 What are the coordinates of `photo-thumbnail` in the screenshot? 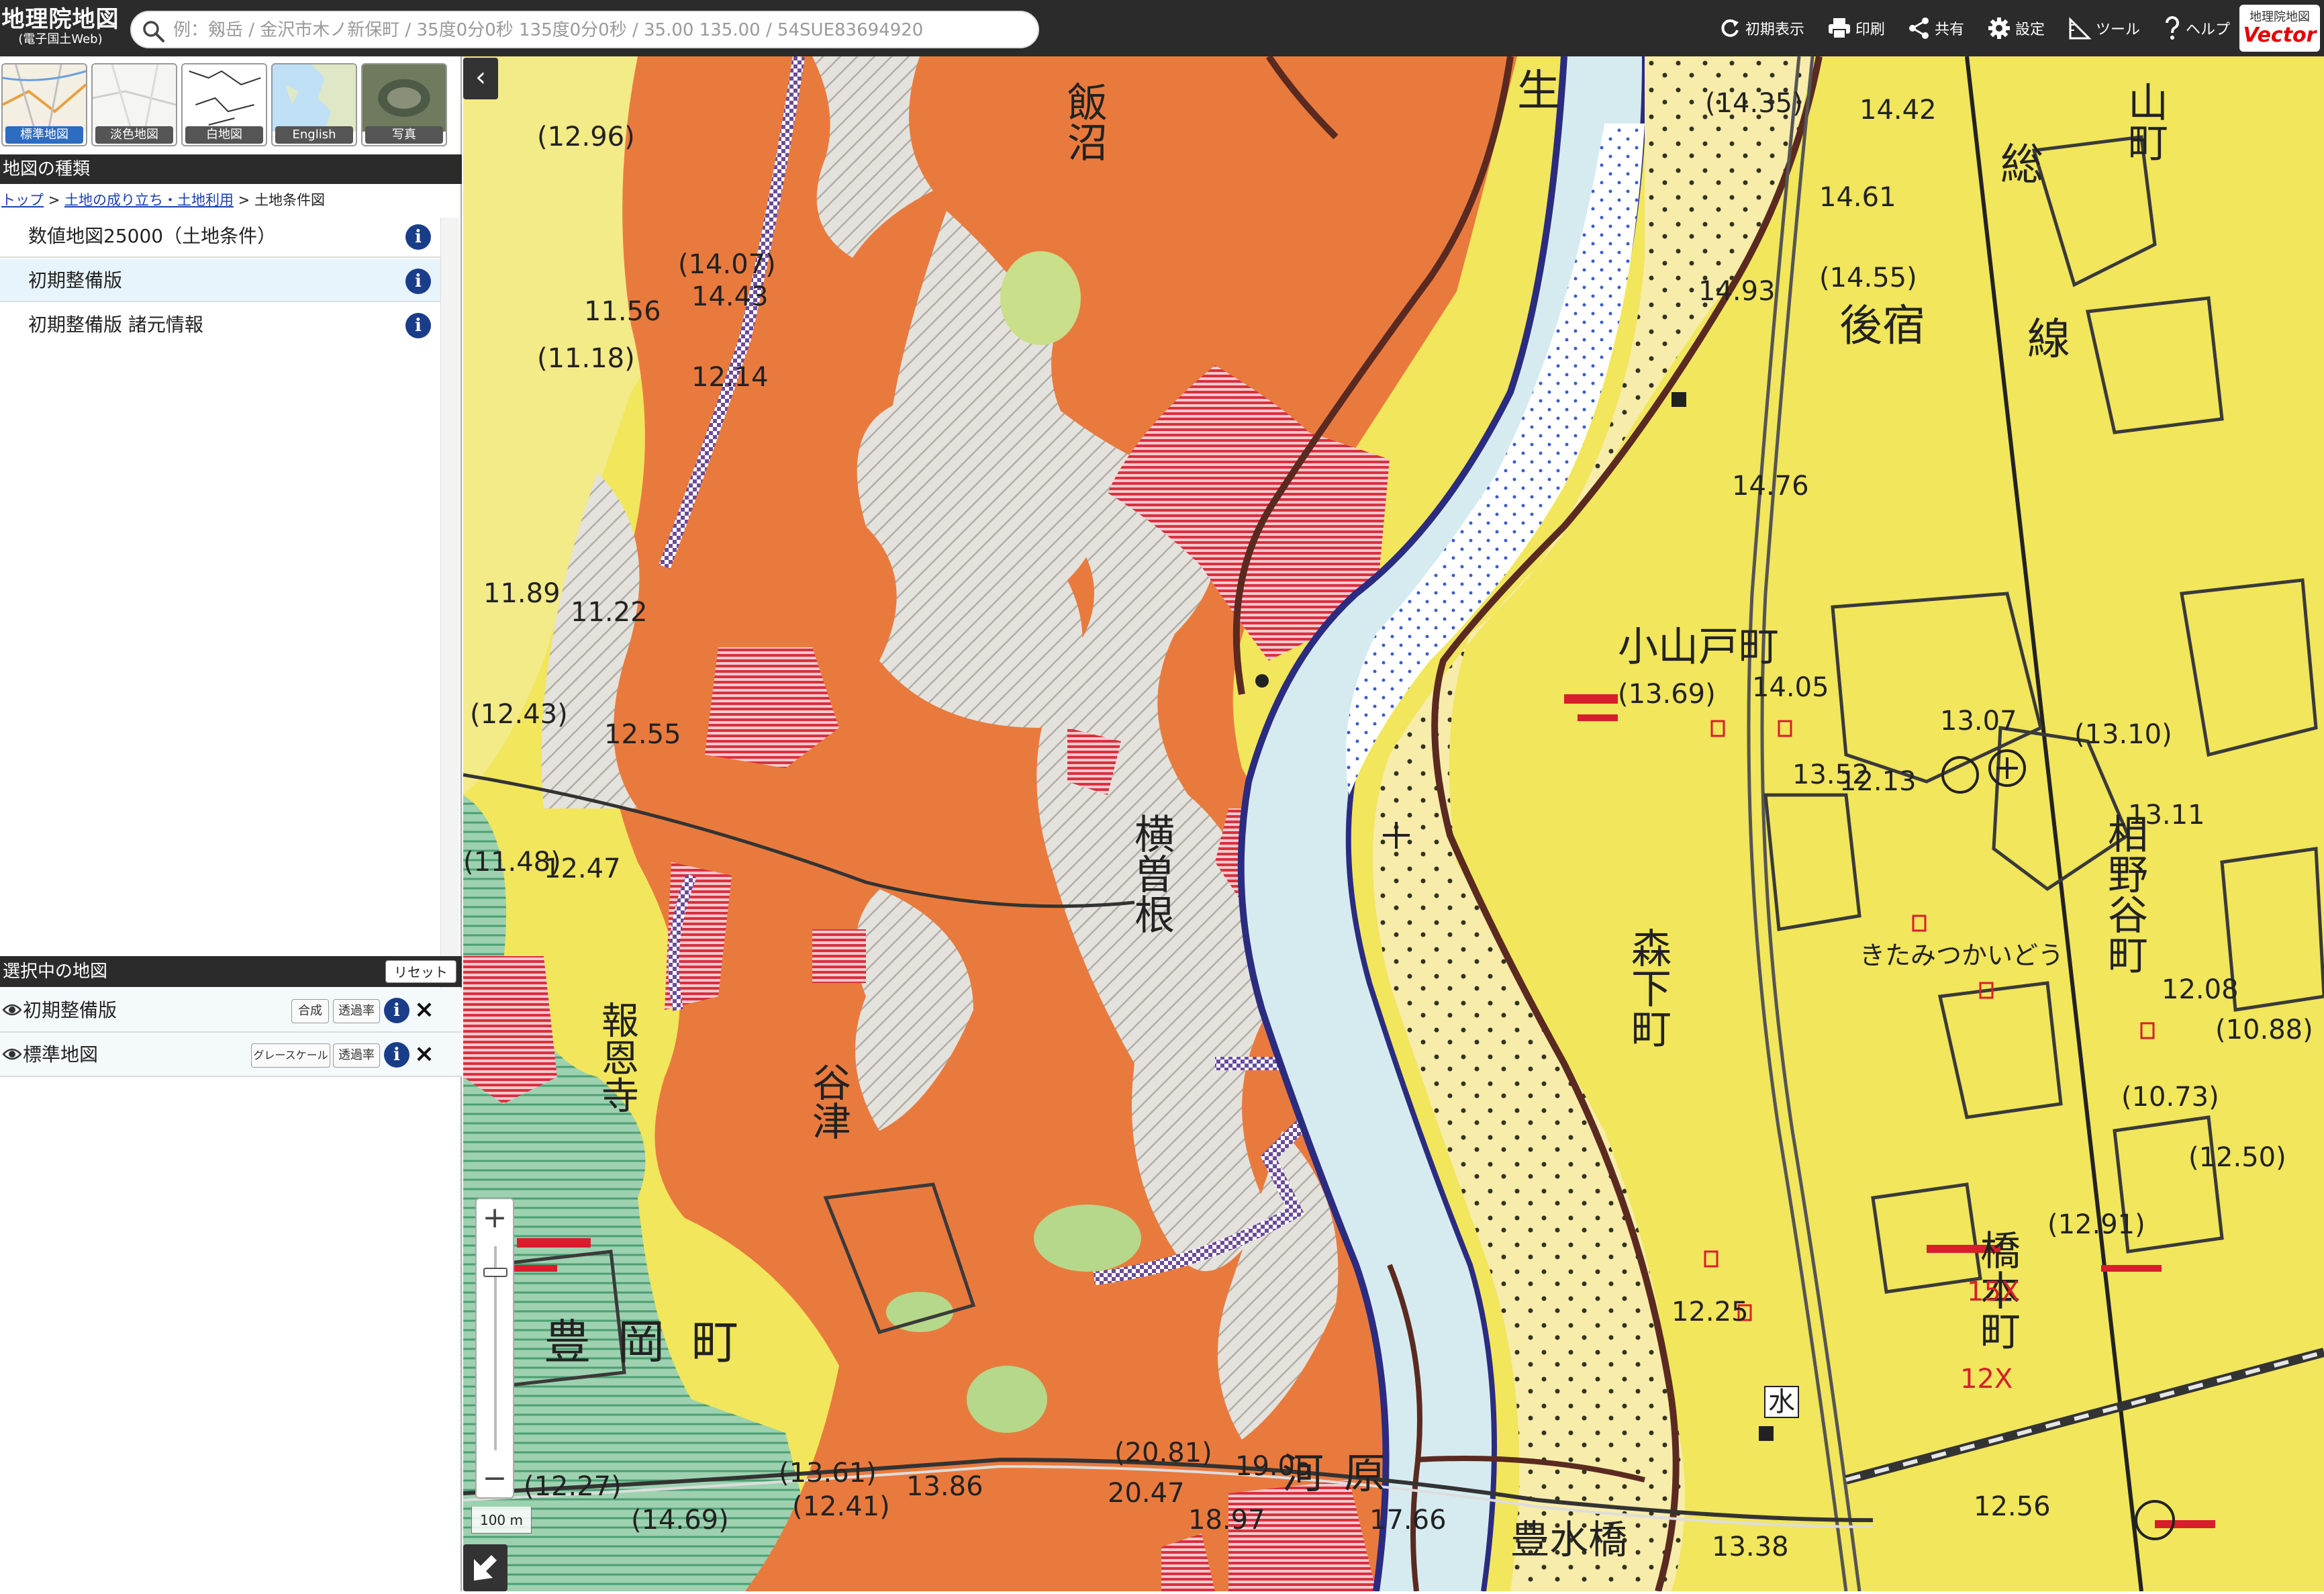 It's located at (404, 98).